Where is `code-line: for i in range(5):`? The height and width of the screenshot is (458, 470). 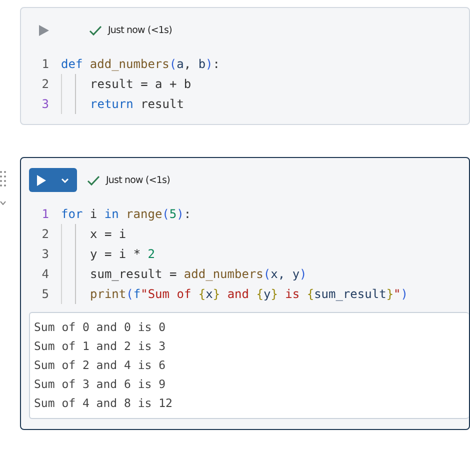
code-line: for i in range(5): is located at coordinates (126, 214).